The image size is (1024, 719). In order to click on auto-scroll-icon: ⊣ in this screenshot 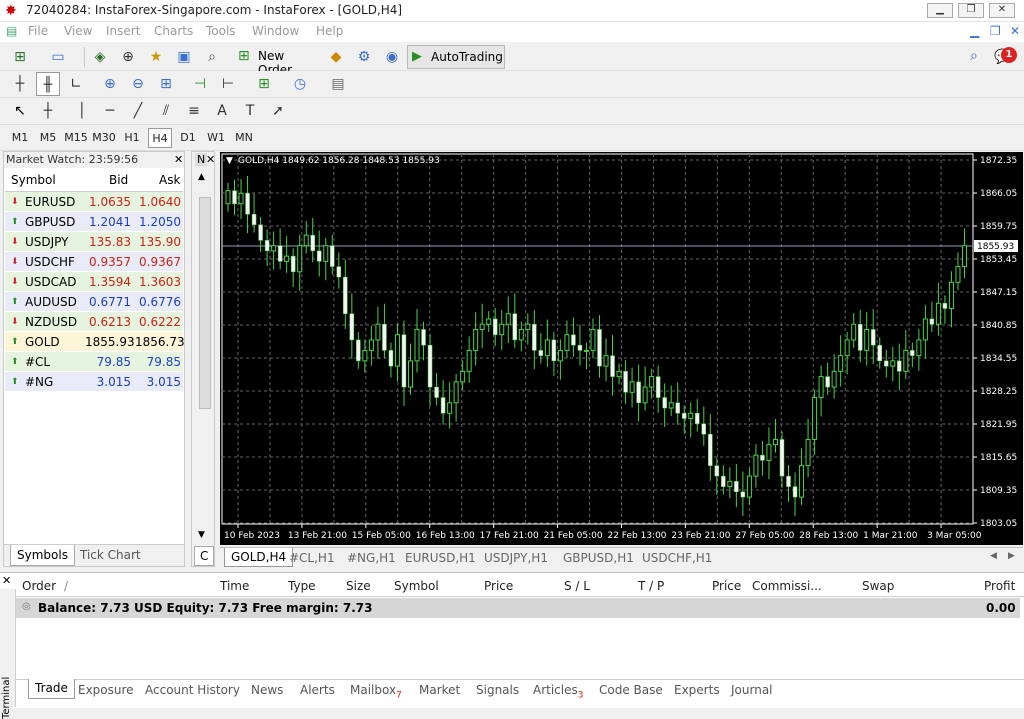, I will do `click(200, 84)`.